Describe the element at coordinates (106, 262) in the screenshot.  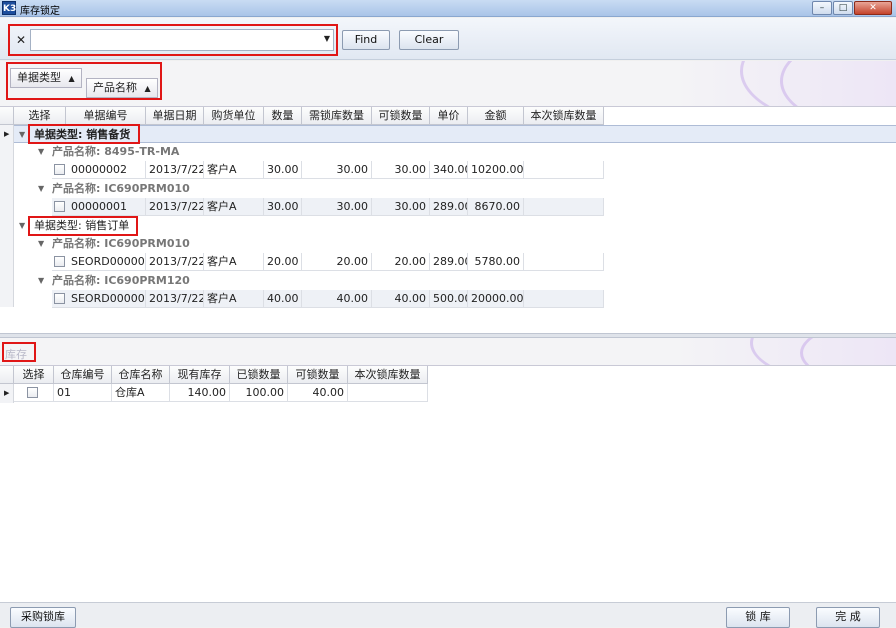
I see `doc-no-cell: SEORD000004` at that location.